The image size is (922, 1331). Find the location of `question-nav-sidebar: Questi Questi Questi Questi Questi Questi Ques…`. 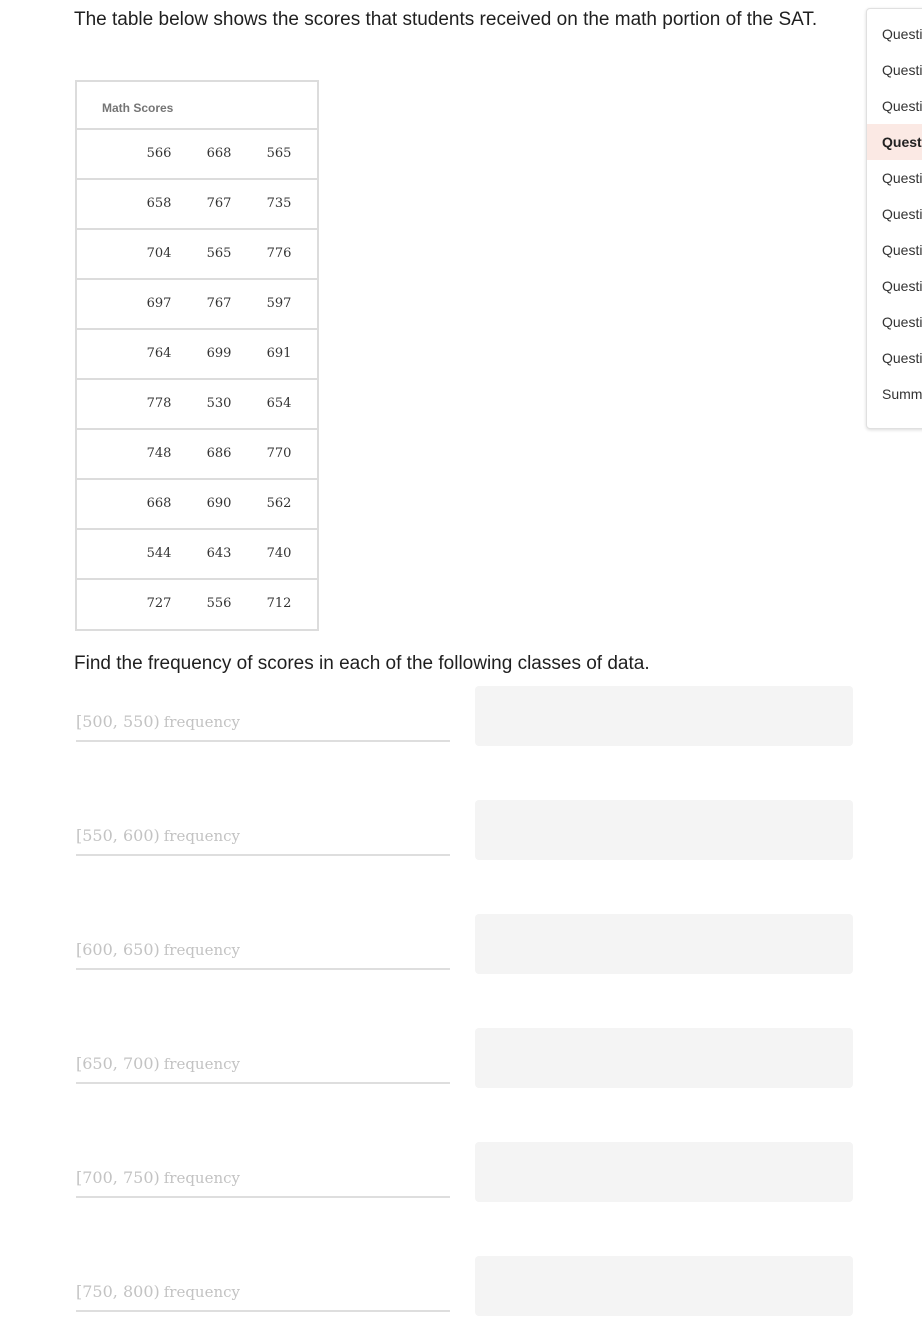

question-nav-sidebar: Questi Questi Questi Questi Questi Questi Ques… is located at coordinates (894, 218).